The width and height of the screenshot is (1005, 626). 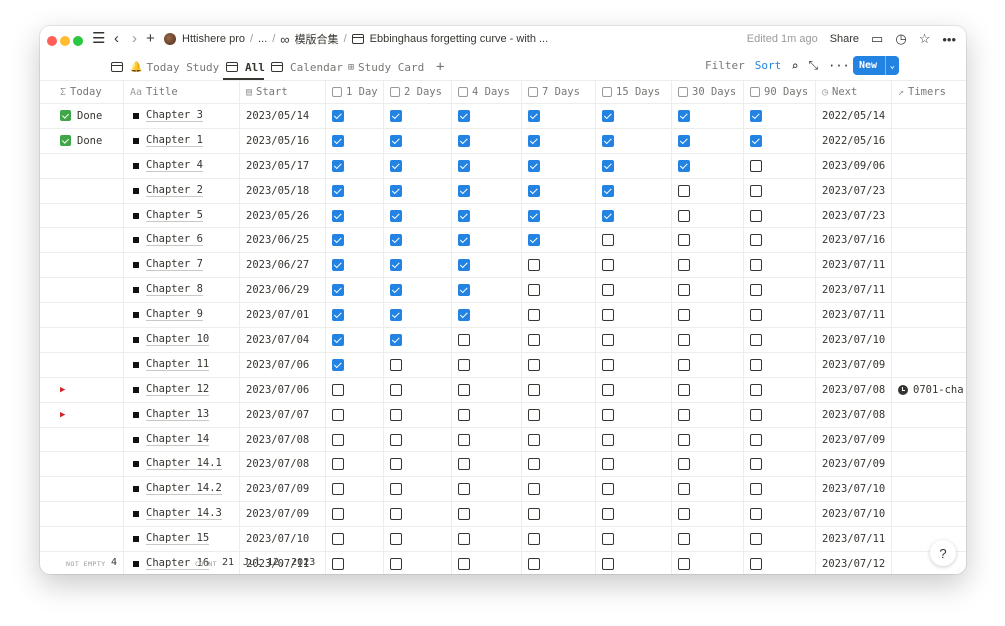 I want to click on tab-today-study: 🔔 Today Study, so click(x=165, y=67).